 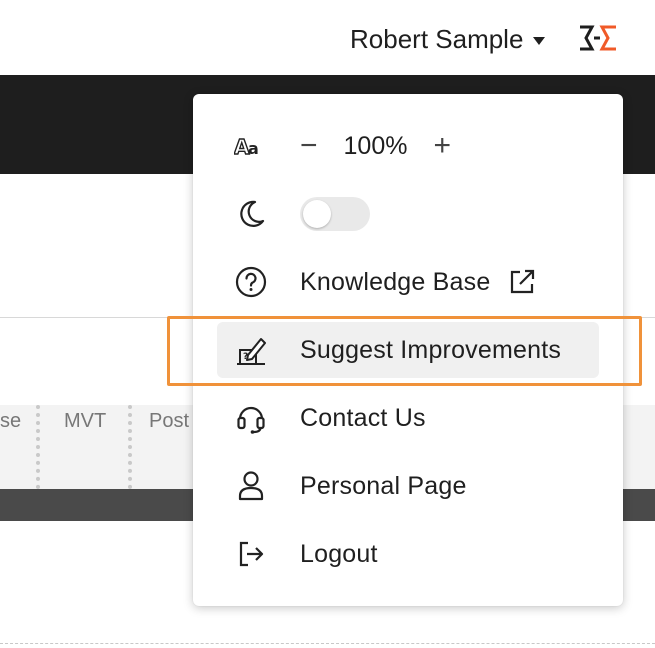 What do you see at coordinates (251, 418) in the screenshot?
I see `headset-icon` at bounding box center [251, 418].